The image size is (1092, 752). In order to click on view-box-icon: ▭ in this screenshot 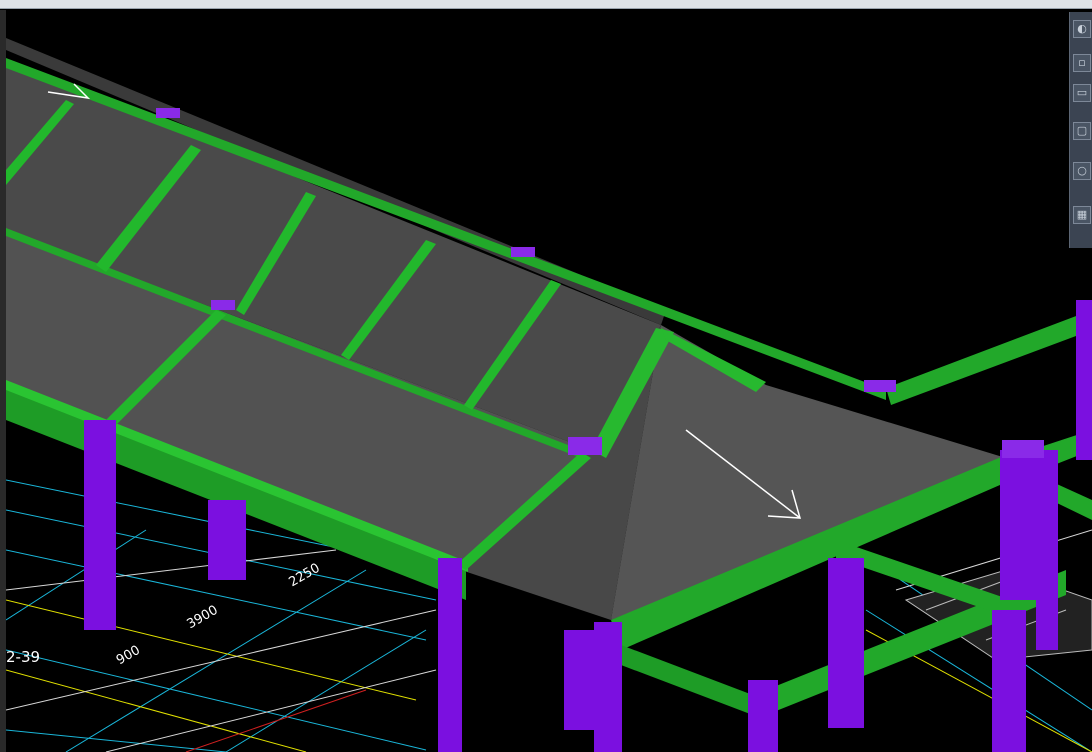, I will do `click(1082, 93)`.